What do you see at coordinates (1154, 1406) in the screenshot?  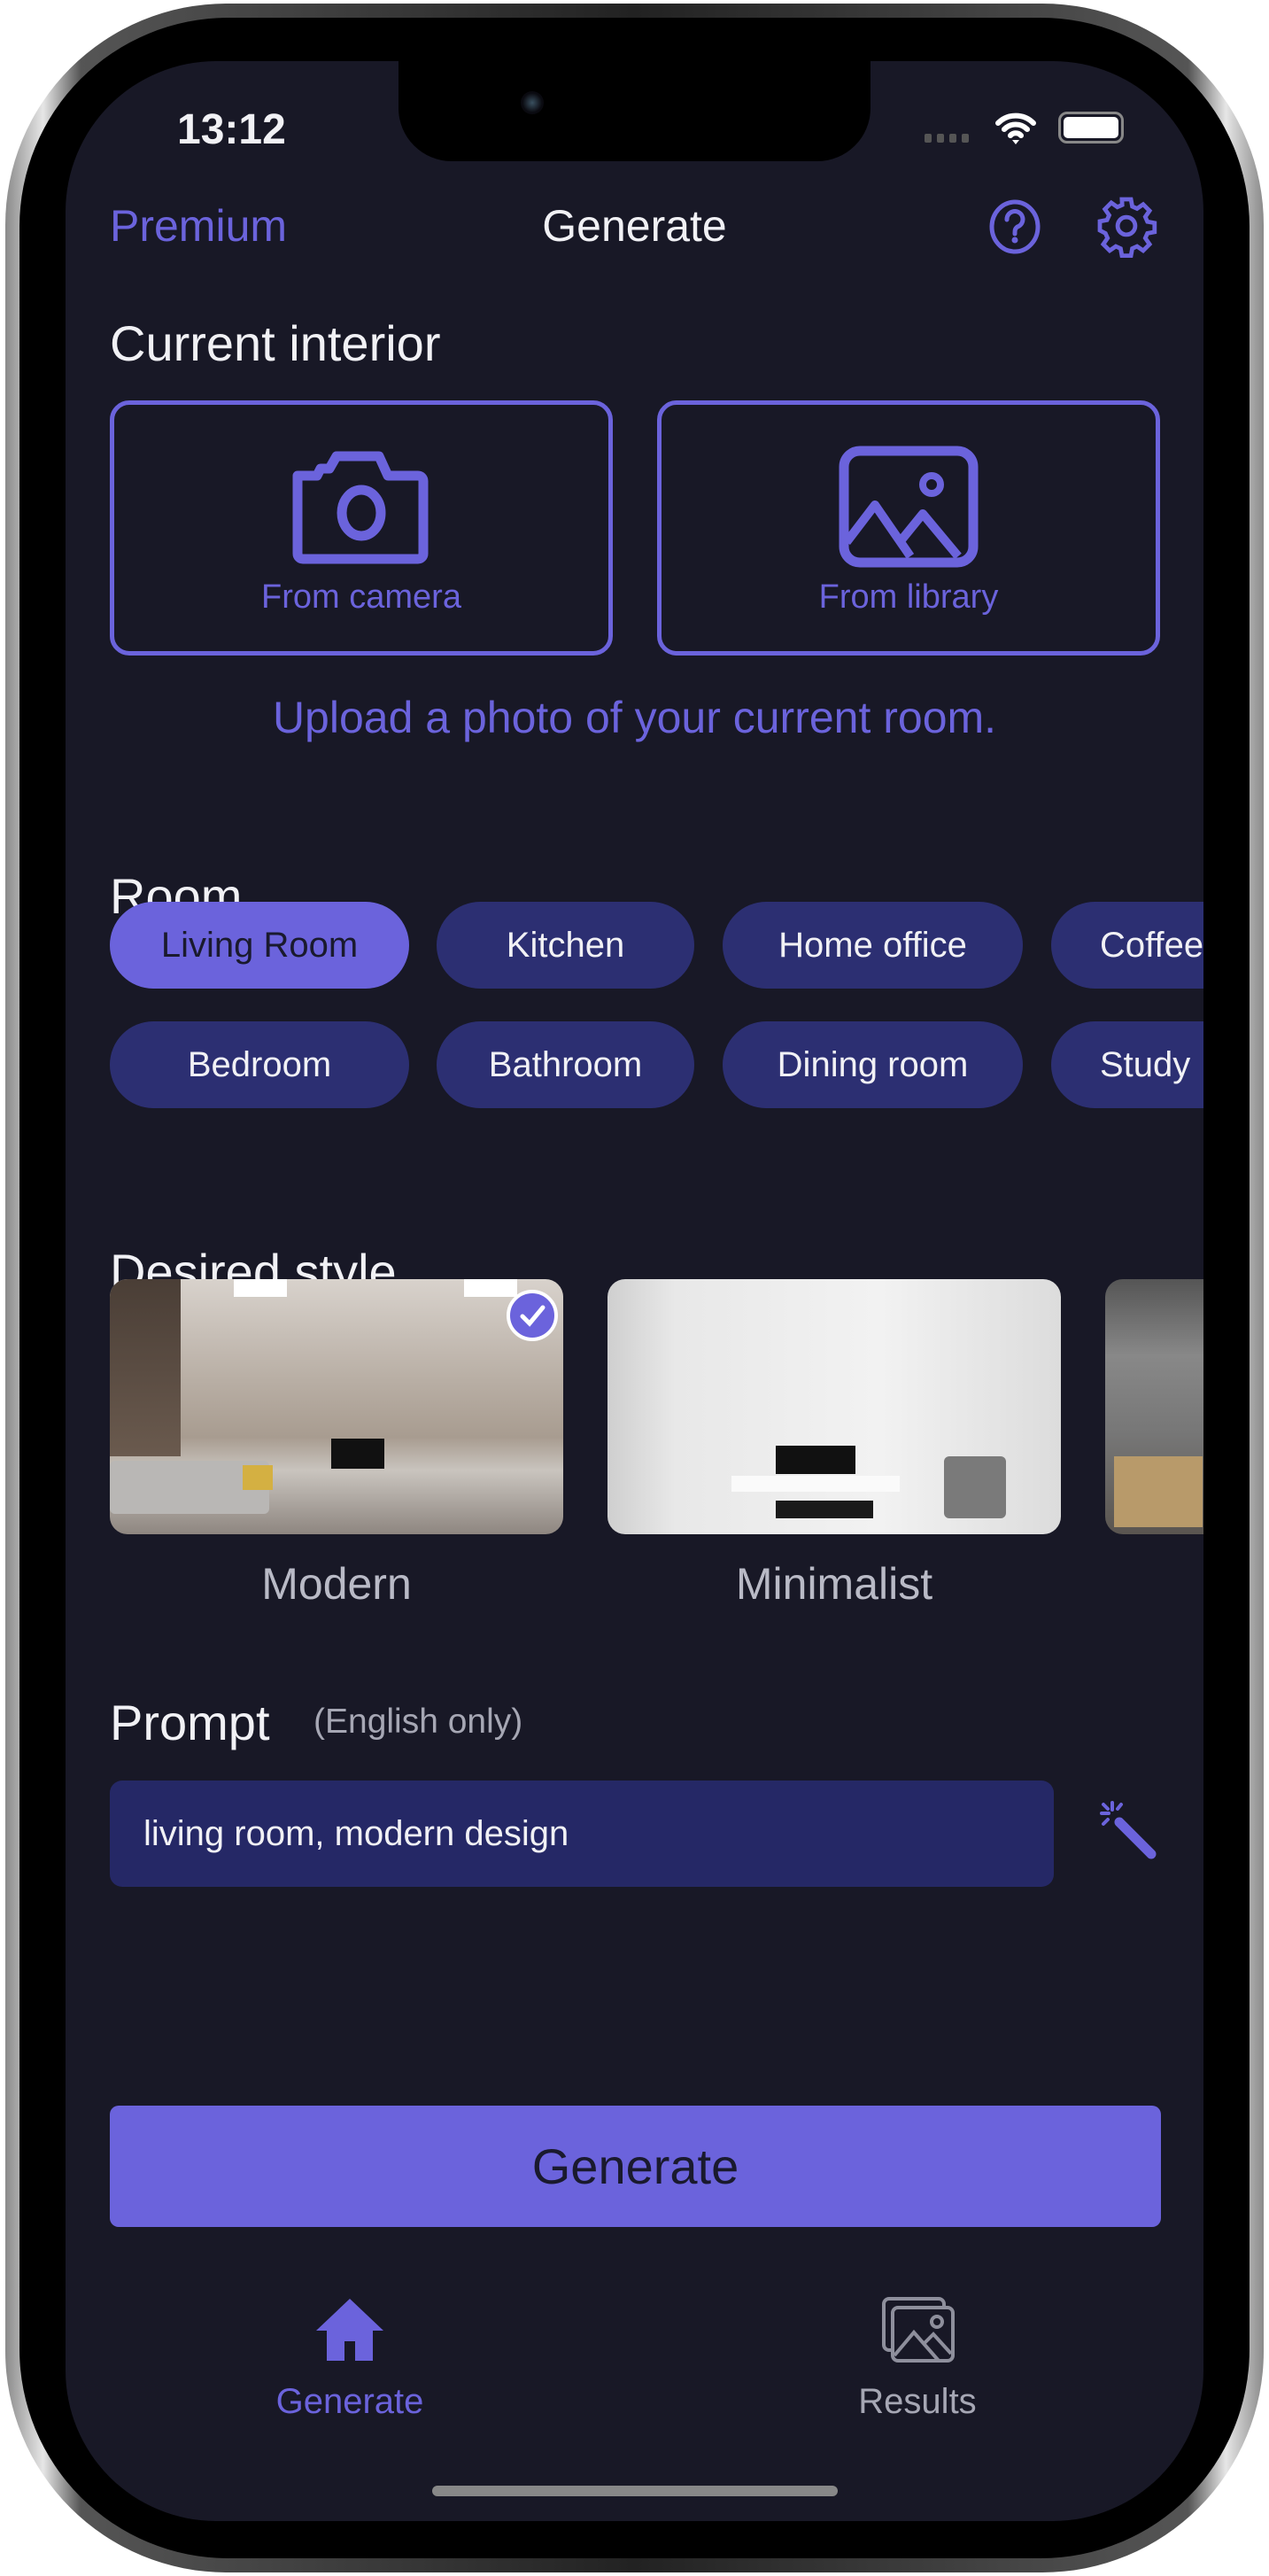 I see `style-card-industrial` at bounding box center [1154, 1406].